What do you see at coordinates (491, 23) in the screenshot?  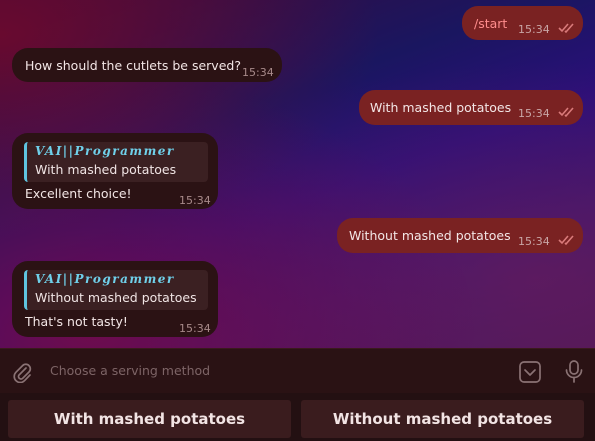 I see `message-text: /start` at bounding box center [491, 23].